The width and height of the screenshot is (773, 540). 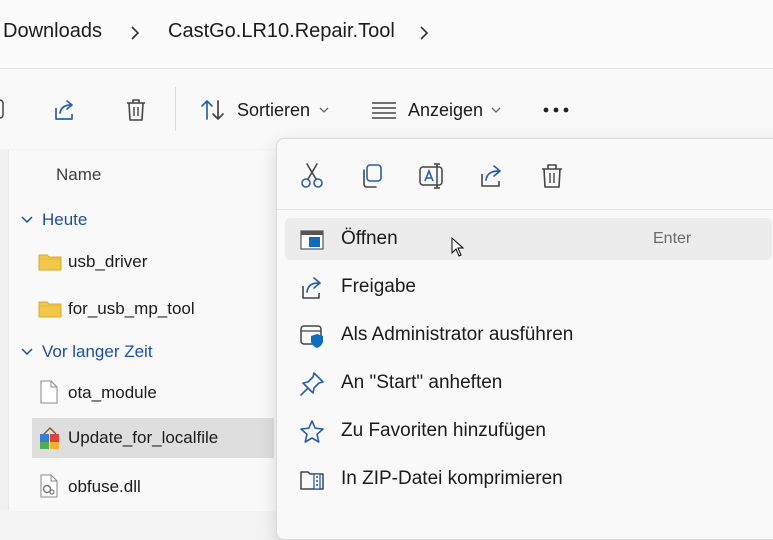 What do you see at coordinates (175, 109) in the screenshot?
I see `toolbar-divider` at bounding box center [175, 109].